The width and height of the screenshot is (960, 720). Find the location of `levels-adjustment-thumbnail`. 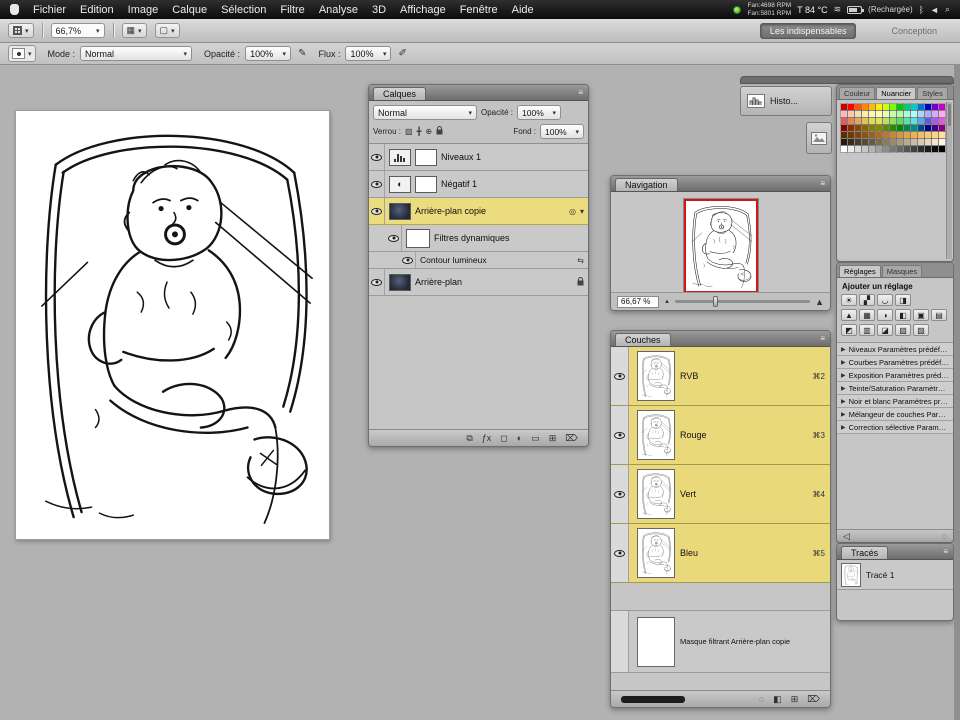

levels-adjustment-thumbnail is located at coordinates (400, 157).